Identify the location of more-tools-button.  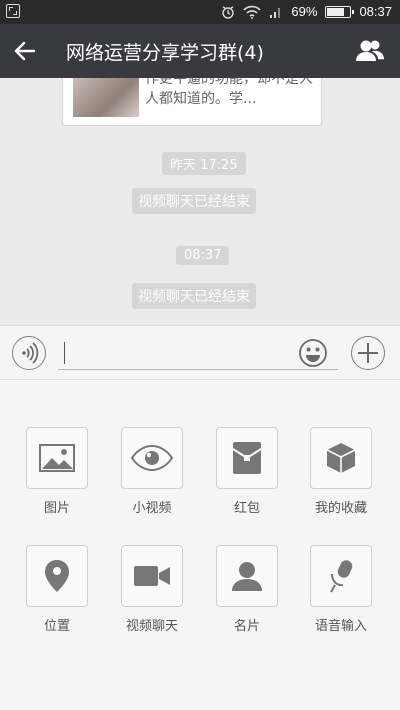
(368, 353).